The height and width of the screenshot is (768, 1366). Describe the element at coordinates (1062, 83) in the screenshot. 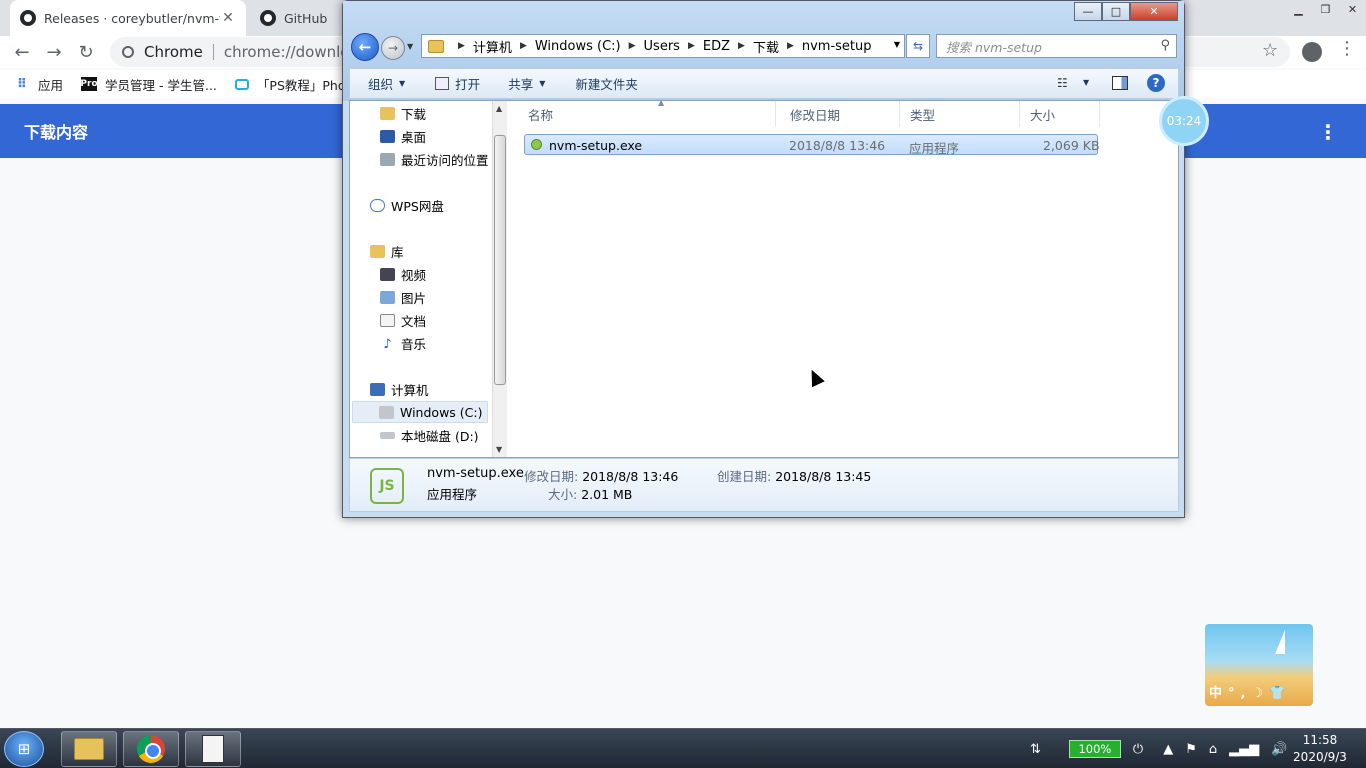

I see `view-options-icon: ☷` at that location.